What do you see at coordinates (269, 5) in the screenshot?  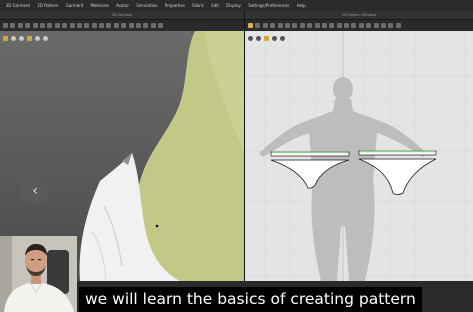 I see `menu-settings: Settings/Preferences` at bounding box center [269, 5].